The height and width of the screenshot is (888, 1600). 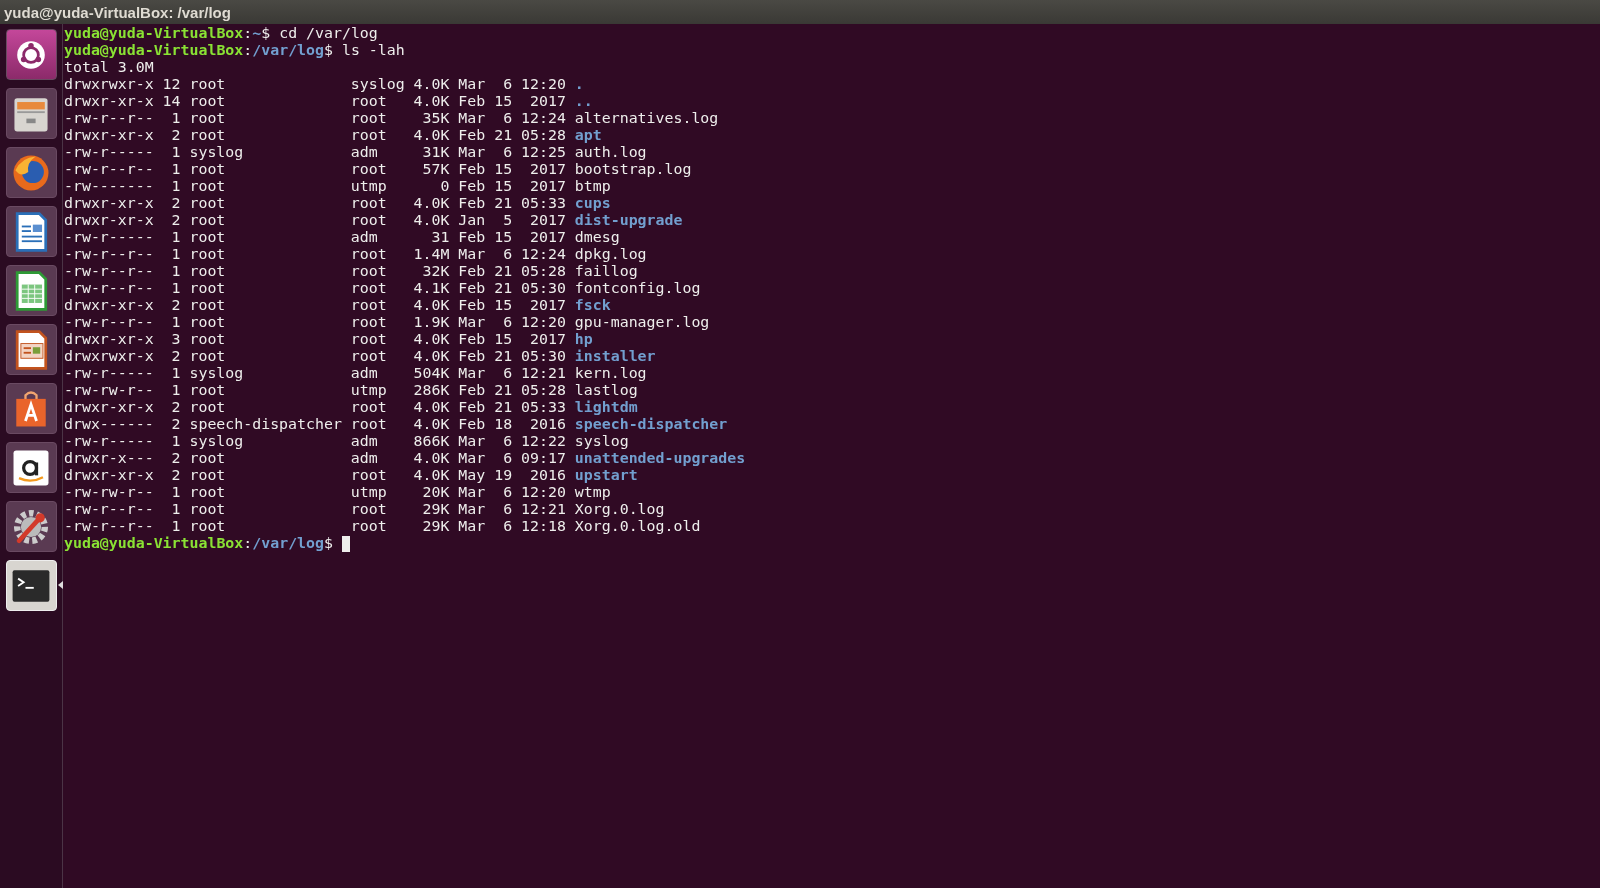 What do you see at coordinates (109, 135) in the screenshot?
I see `permissions-text: drwxr-xr-x` at bounding box center [109, 135].